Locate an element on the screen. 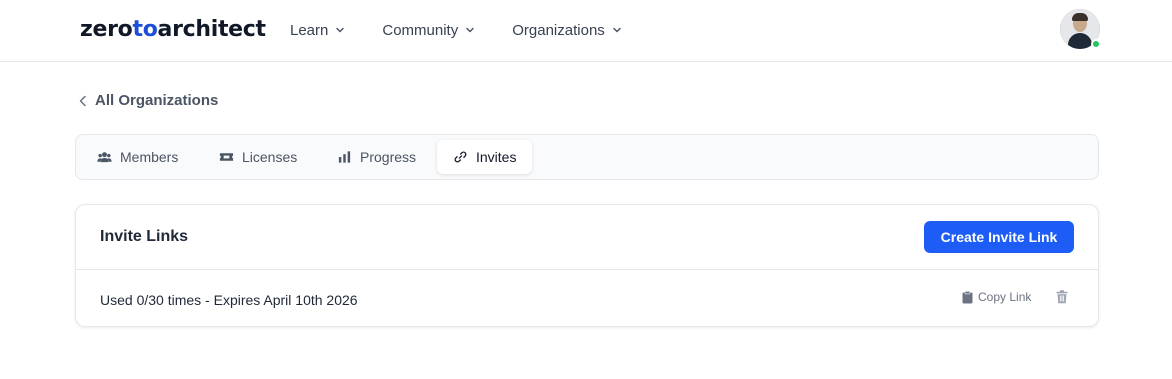  trash-icon is located at coordinates (1062, 297).